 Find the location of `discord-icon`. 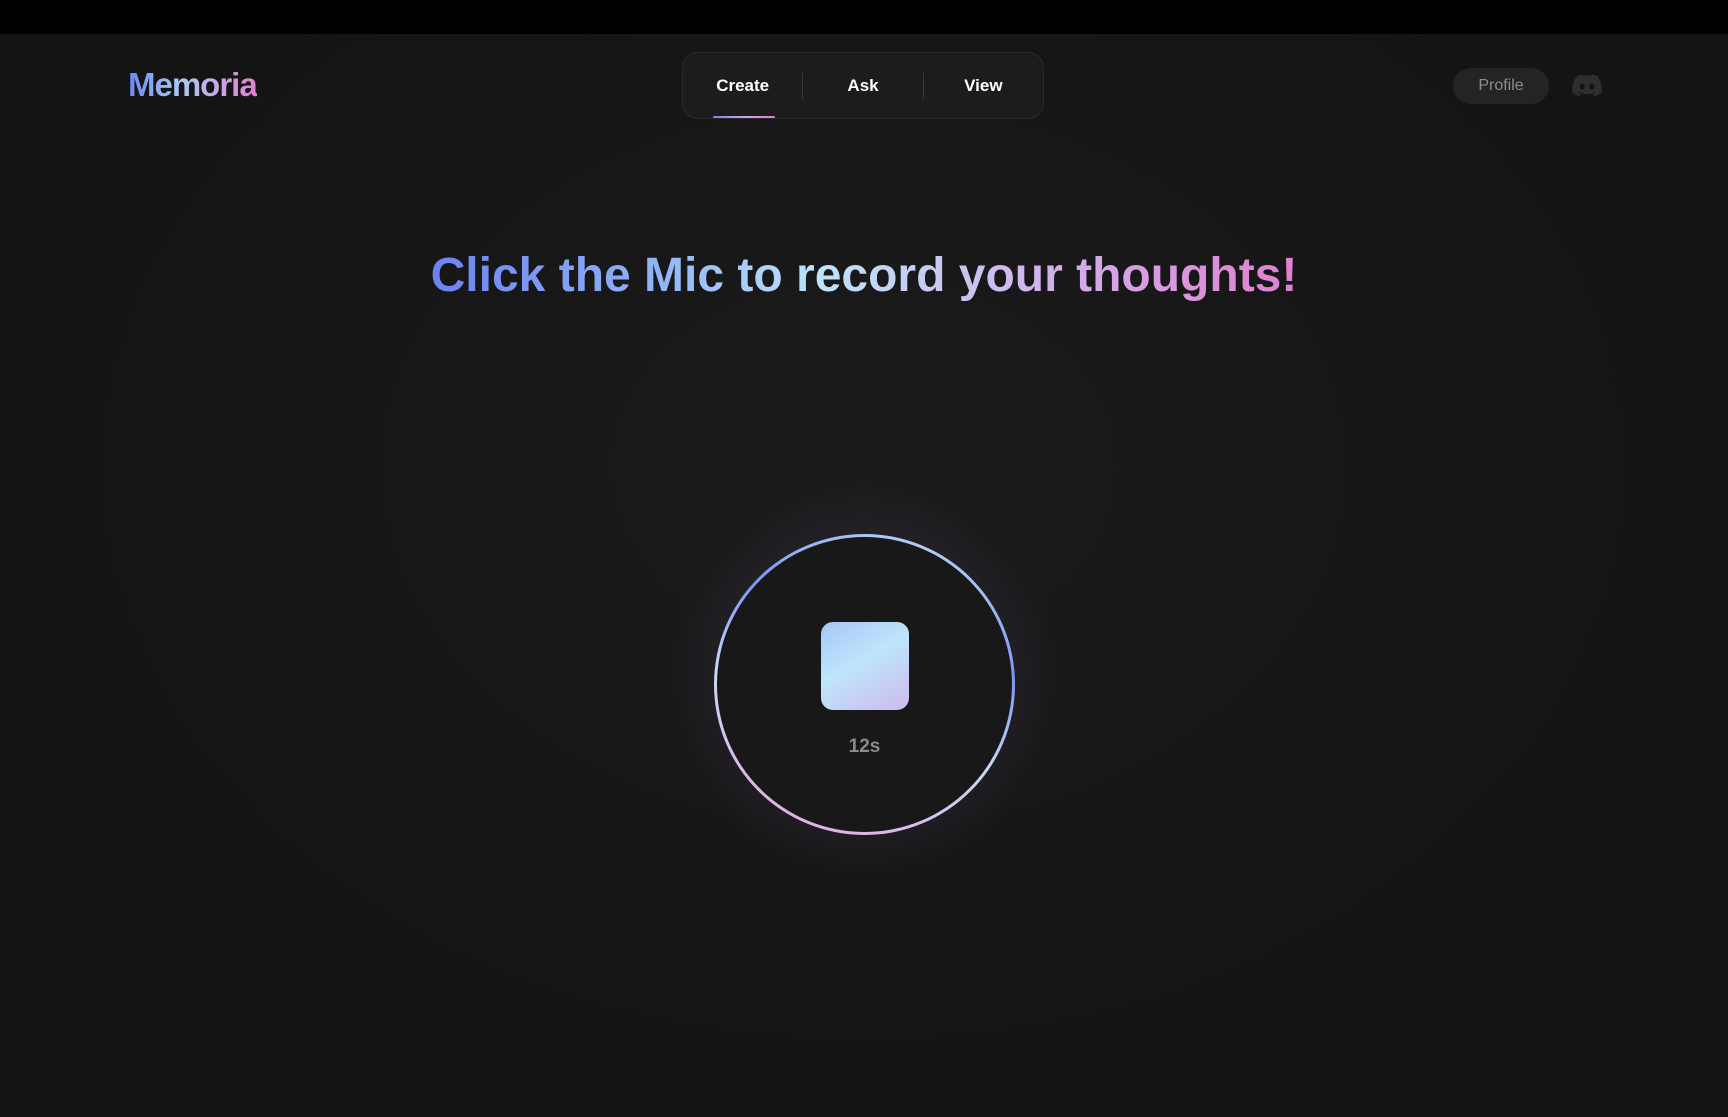

discord-icon is located at coordinates (1587, 86).